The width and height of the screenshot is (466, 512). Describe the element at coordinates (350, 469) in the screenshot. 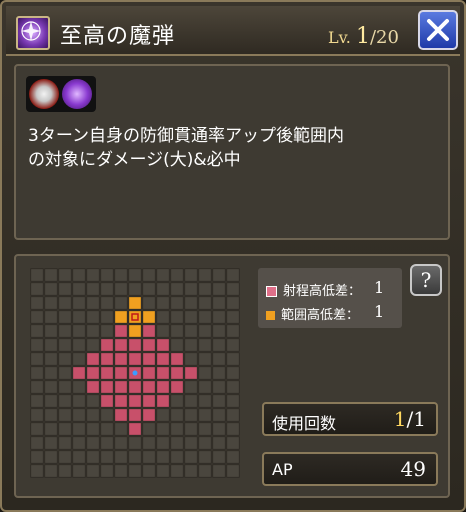

I see `ap-box: AP 49` at that location.